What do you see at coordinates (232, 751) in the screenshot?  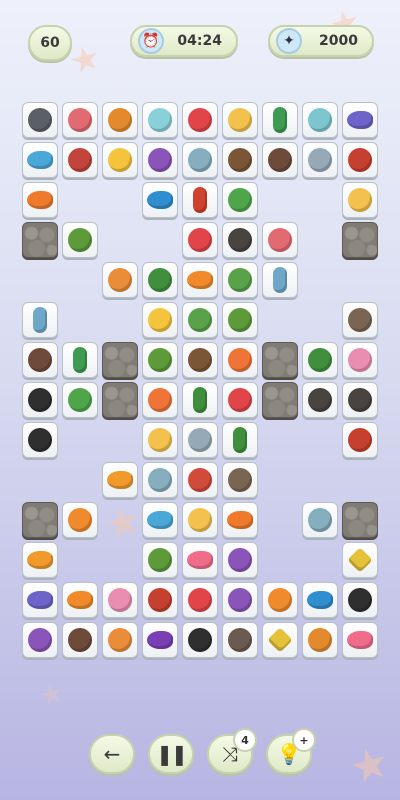 I see `shuffle-button: ⤨ 4` at bounding box center [232, 751].